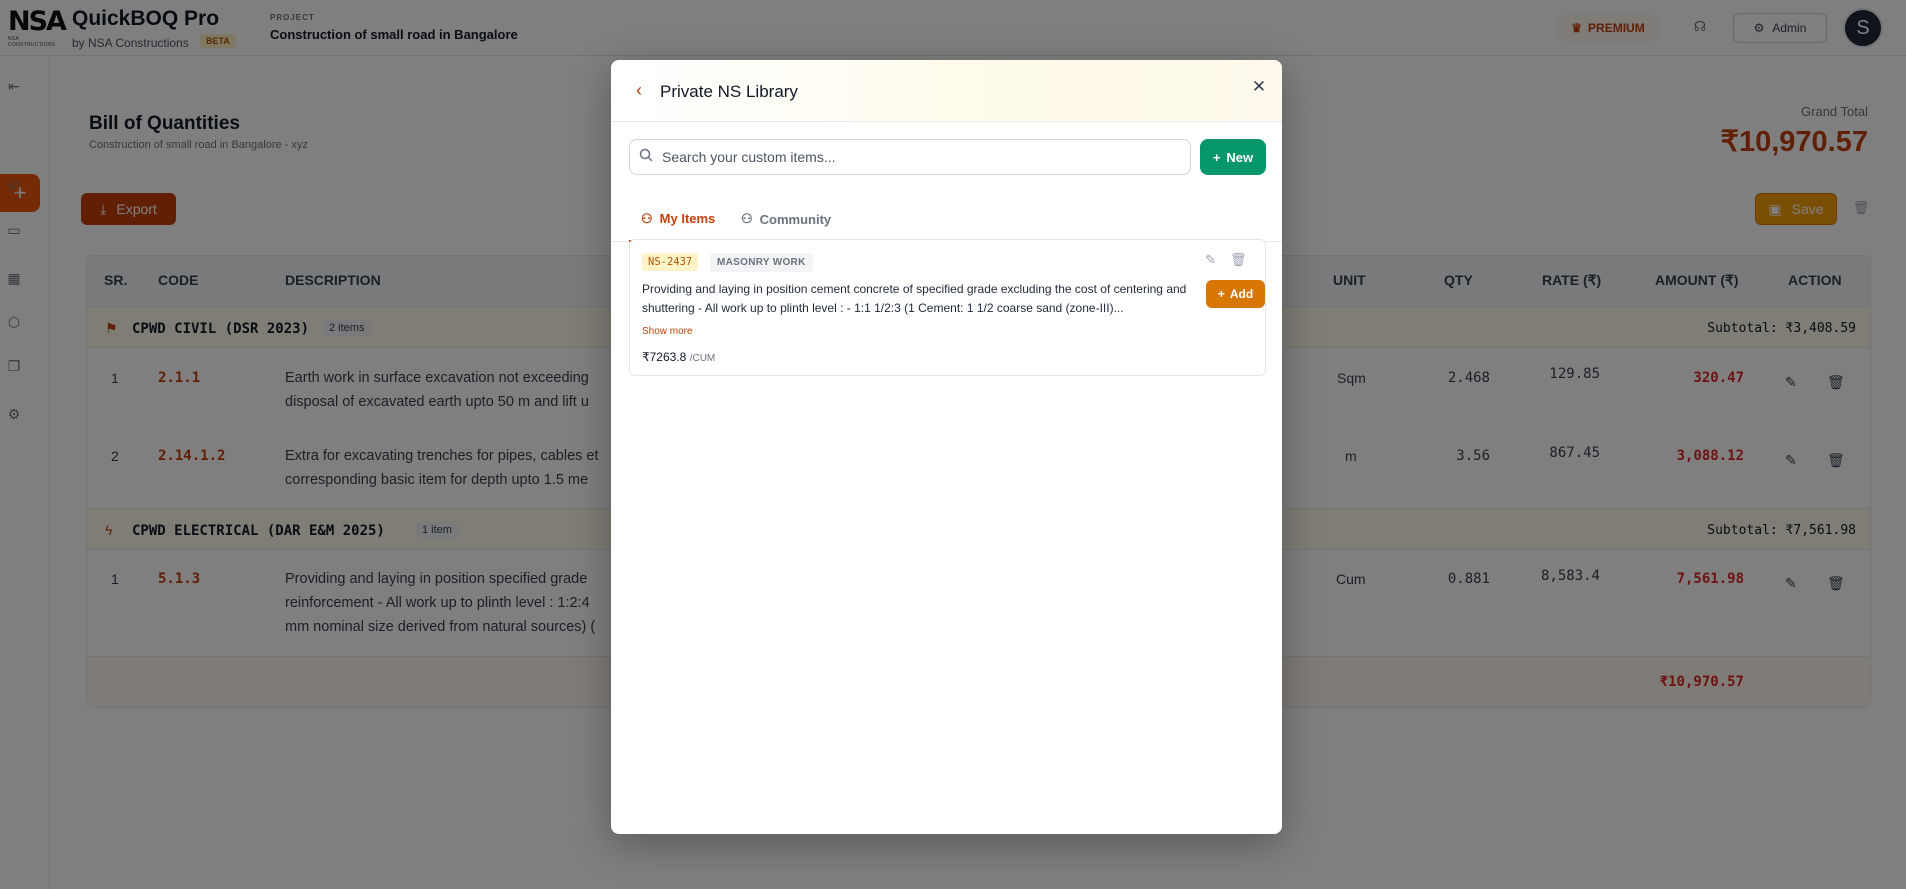 This screenshot has width=1906, height=889. Describe the element at coordinates (786, 219) in the screenshot. I see `tab-community: ⚇ Community` at that location.